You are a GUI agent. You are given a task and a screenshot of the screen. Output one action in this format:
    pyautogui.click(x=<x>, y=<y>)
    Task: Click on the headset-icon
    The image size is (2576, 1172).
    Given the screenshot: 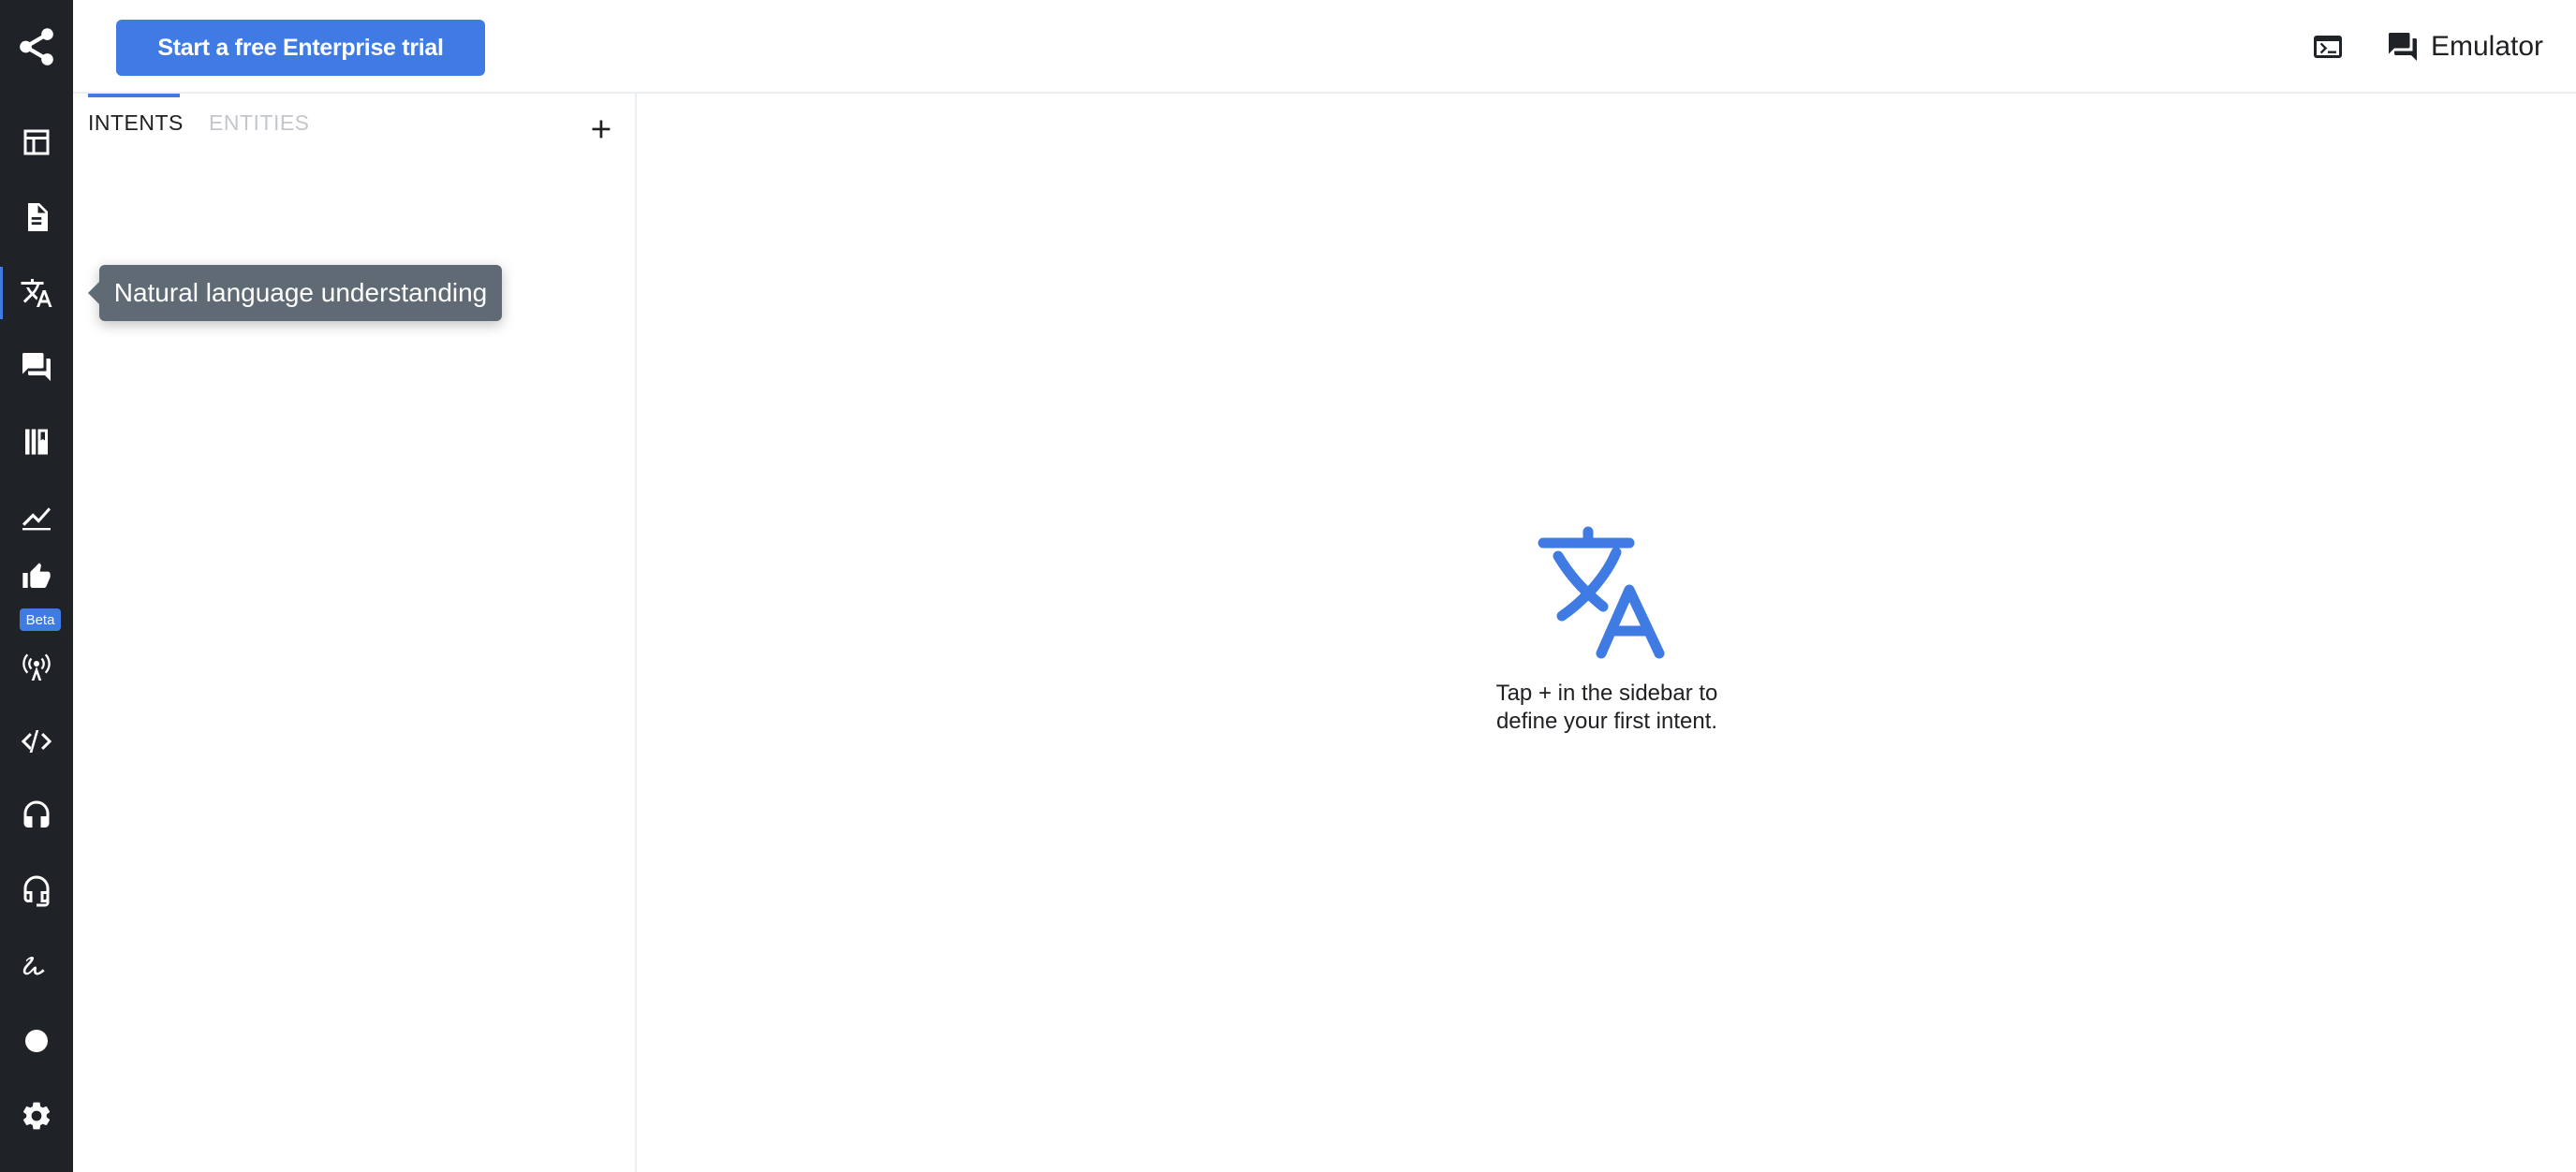 What is the action you would take?
    pyautogui.click(x=36, y=816)
    